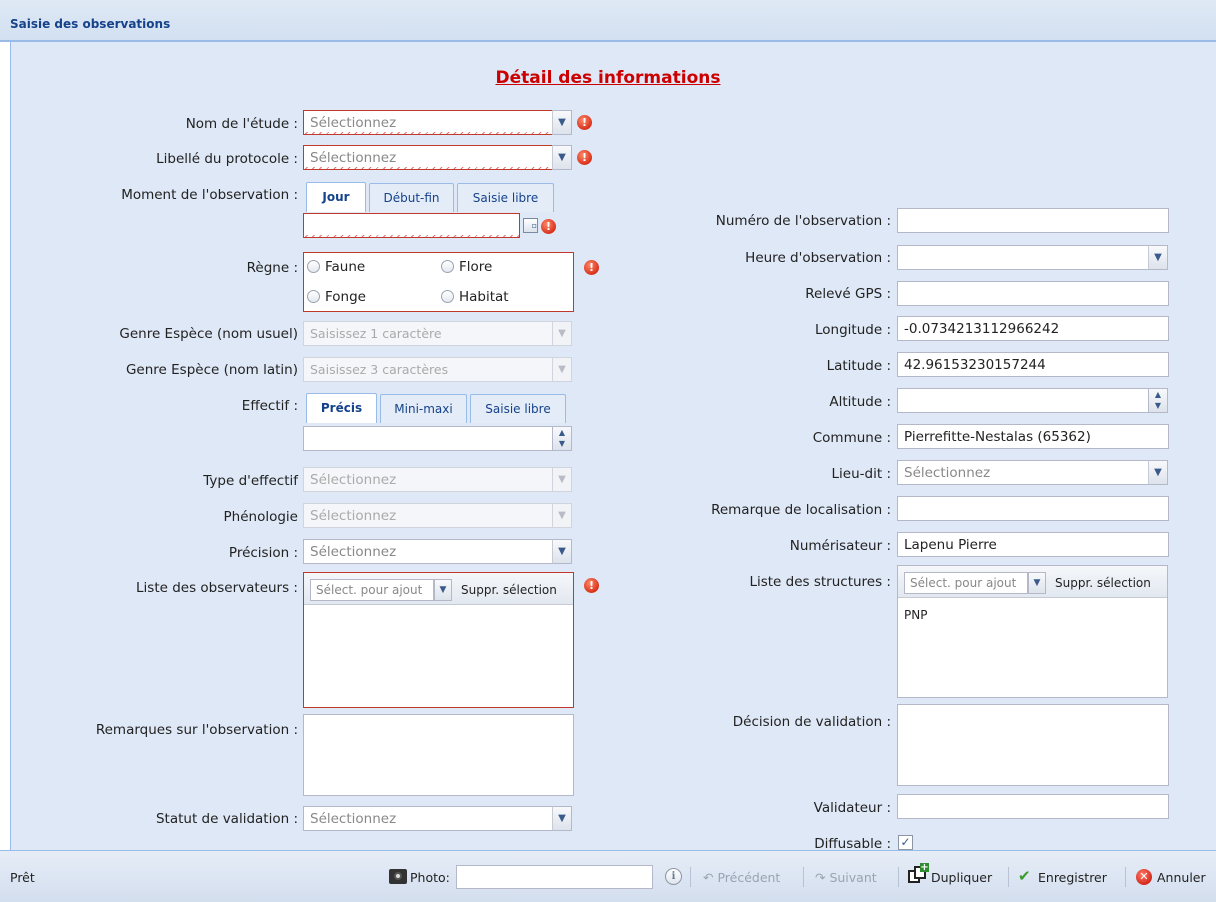 The image size is (1216, 902). I want to click on observateurs-remove-button: Suppr. sélection, so click(509, 590).